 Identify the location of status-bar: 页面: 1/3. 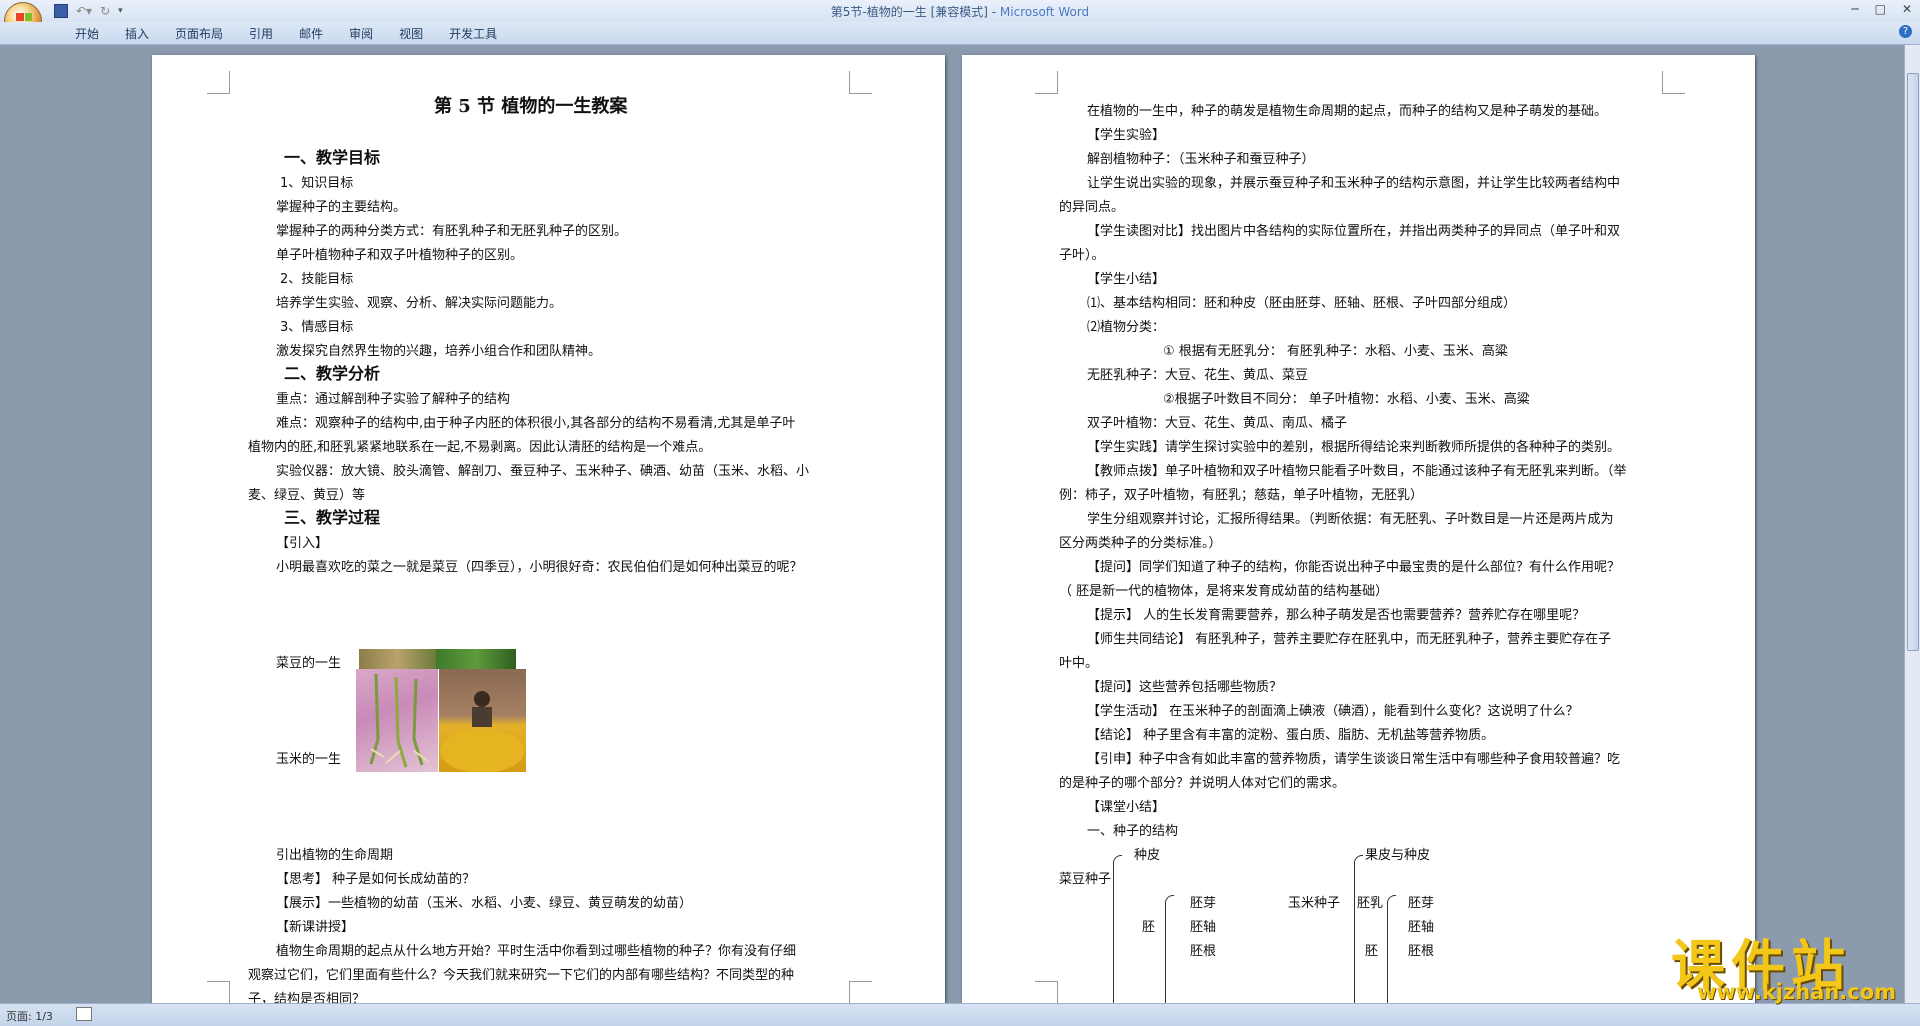
(960, 1014).